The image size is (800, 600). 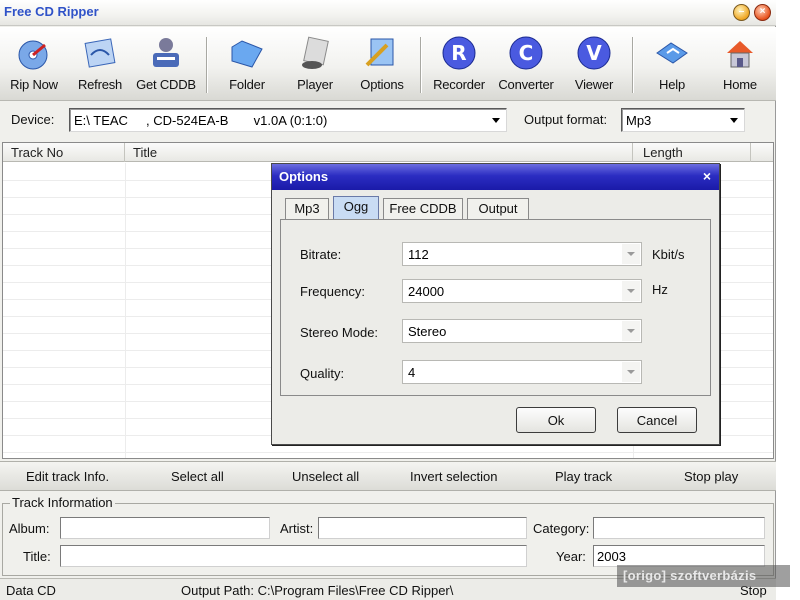 I want to click on category-label: Category:, so click(x=561, y=528).